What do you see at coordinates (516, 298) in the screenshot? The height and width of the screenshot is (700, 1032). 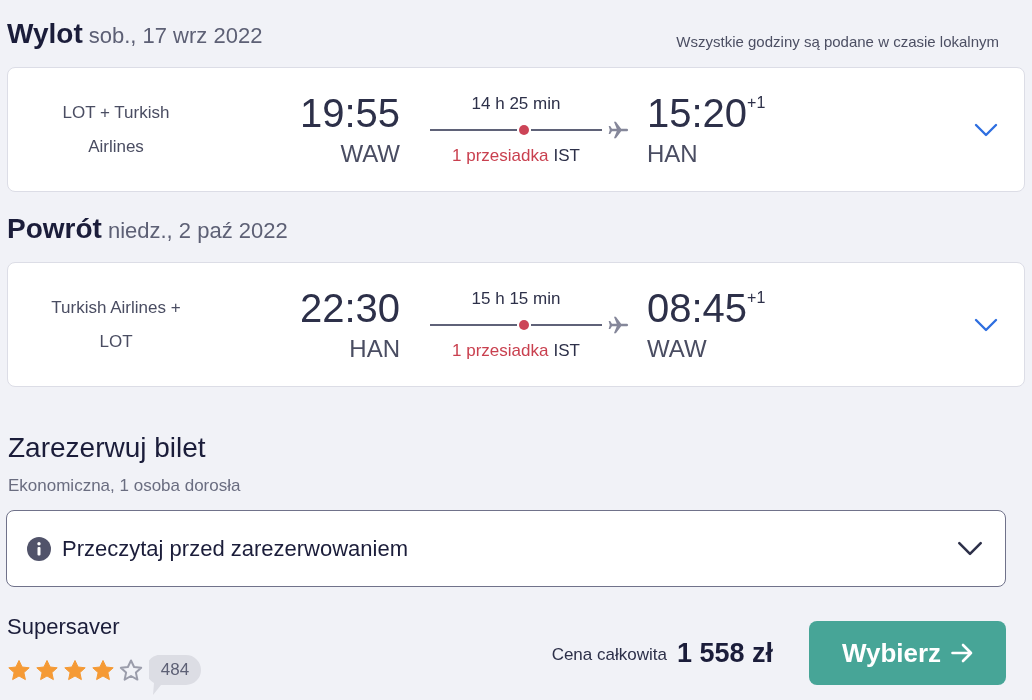 I see `flight-duration: 15 h 15 min` at bounding box center [516, 298].